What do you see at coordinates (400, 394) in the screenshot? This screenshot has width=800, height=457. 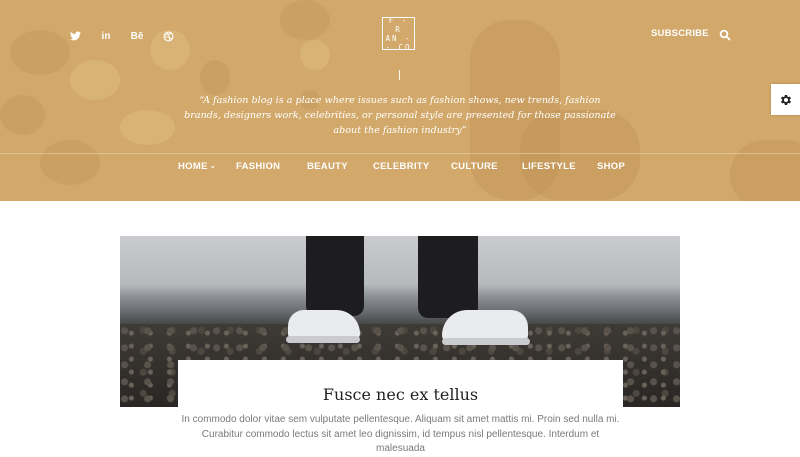 I see `post-title: Fusce nec ex tellus` at bounding box center [400, 394].